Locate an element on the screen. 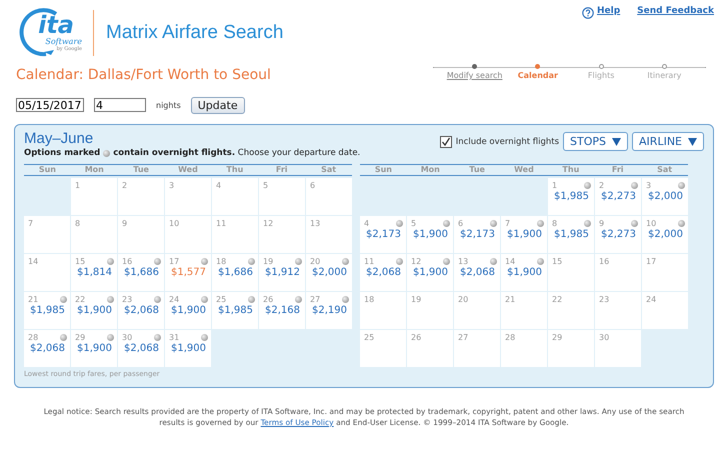 The image size is (728, 450). calendar-day-cell: 27 $2,190 is located at coordinates (329, 310).